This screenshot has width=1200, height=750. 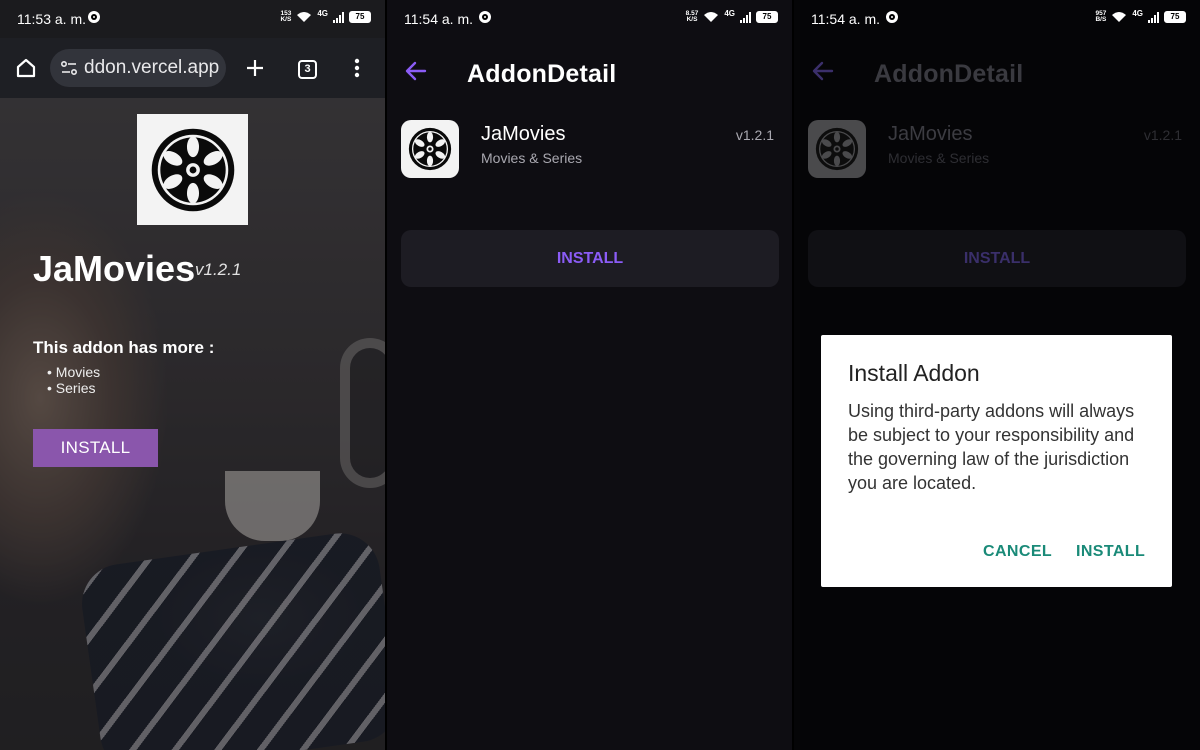 I want to click on more-vert-icon, so click(x=357, y=68).